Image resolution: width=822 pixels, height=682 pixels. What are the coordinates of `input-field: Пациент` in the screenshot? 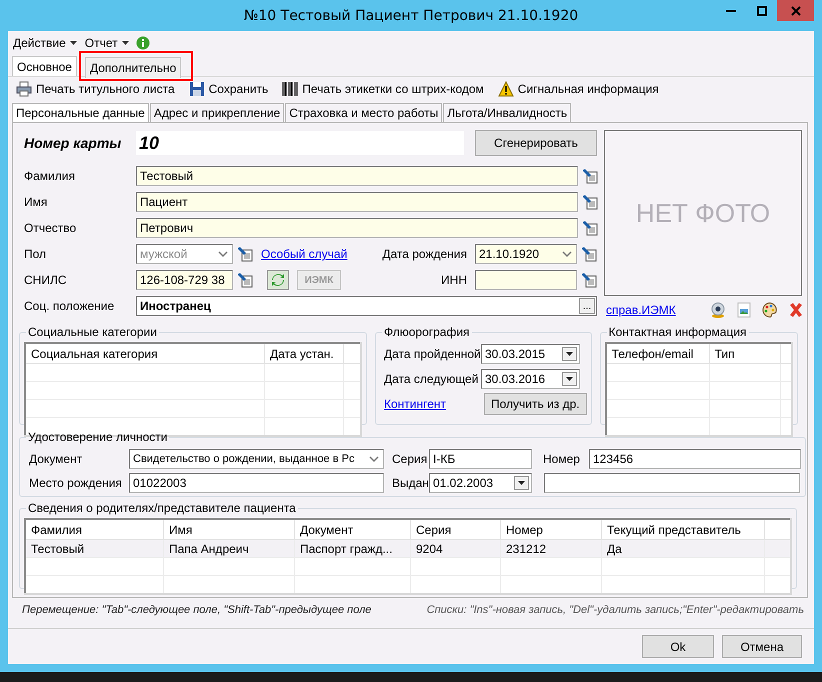 It's located at (357, 202).